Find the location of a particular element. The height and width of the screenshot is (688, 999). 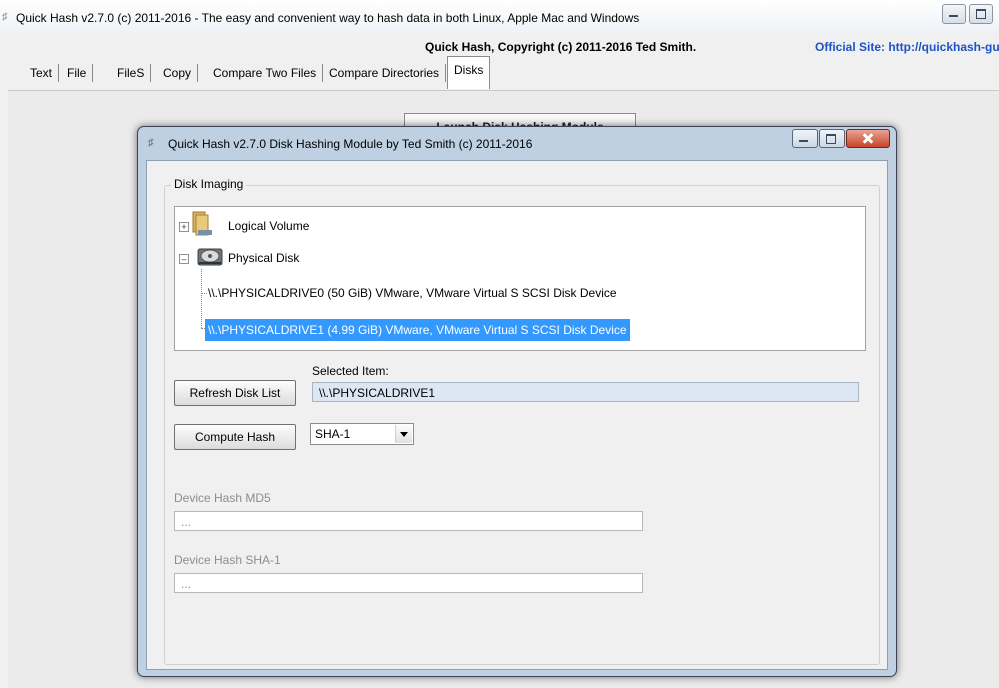

main-window-controls is located at coordinates (966, 15).